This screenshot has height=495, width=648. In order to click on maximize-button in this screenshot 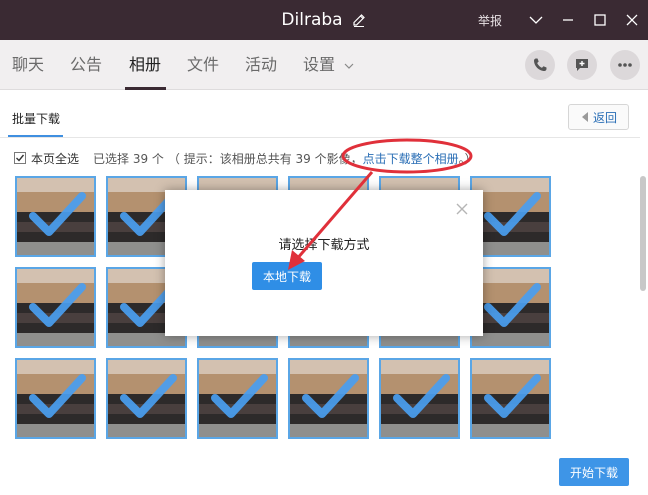, I will do `click(600, 20)`.